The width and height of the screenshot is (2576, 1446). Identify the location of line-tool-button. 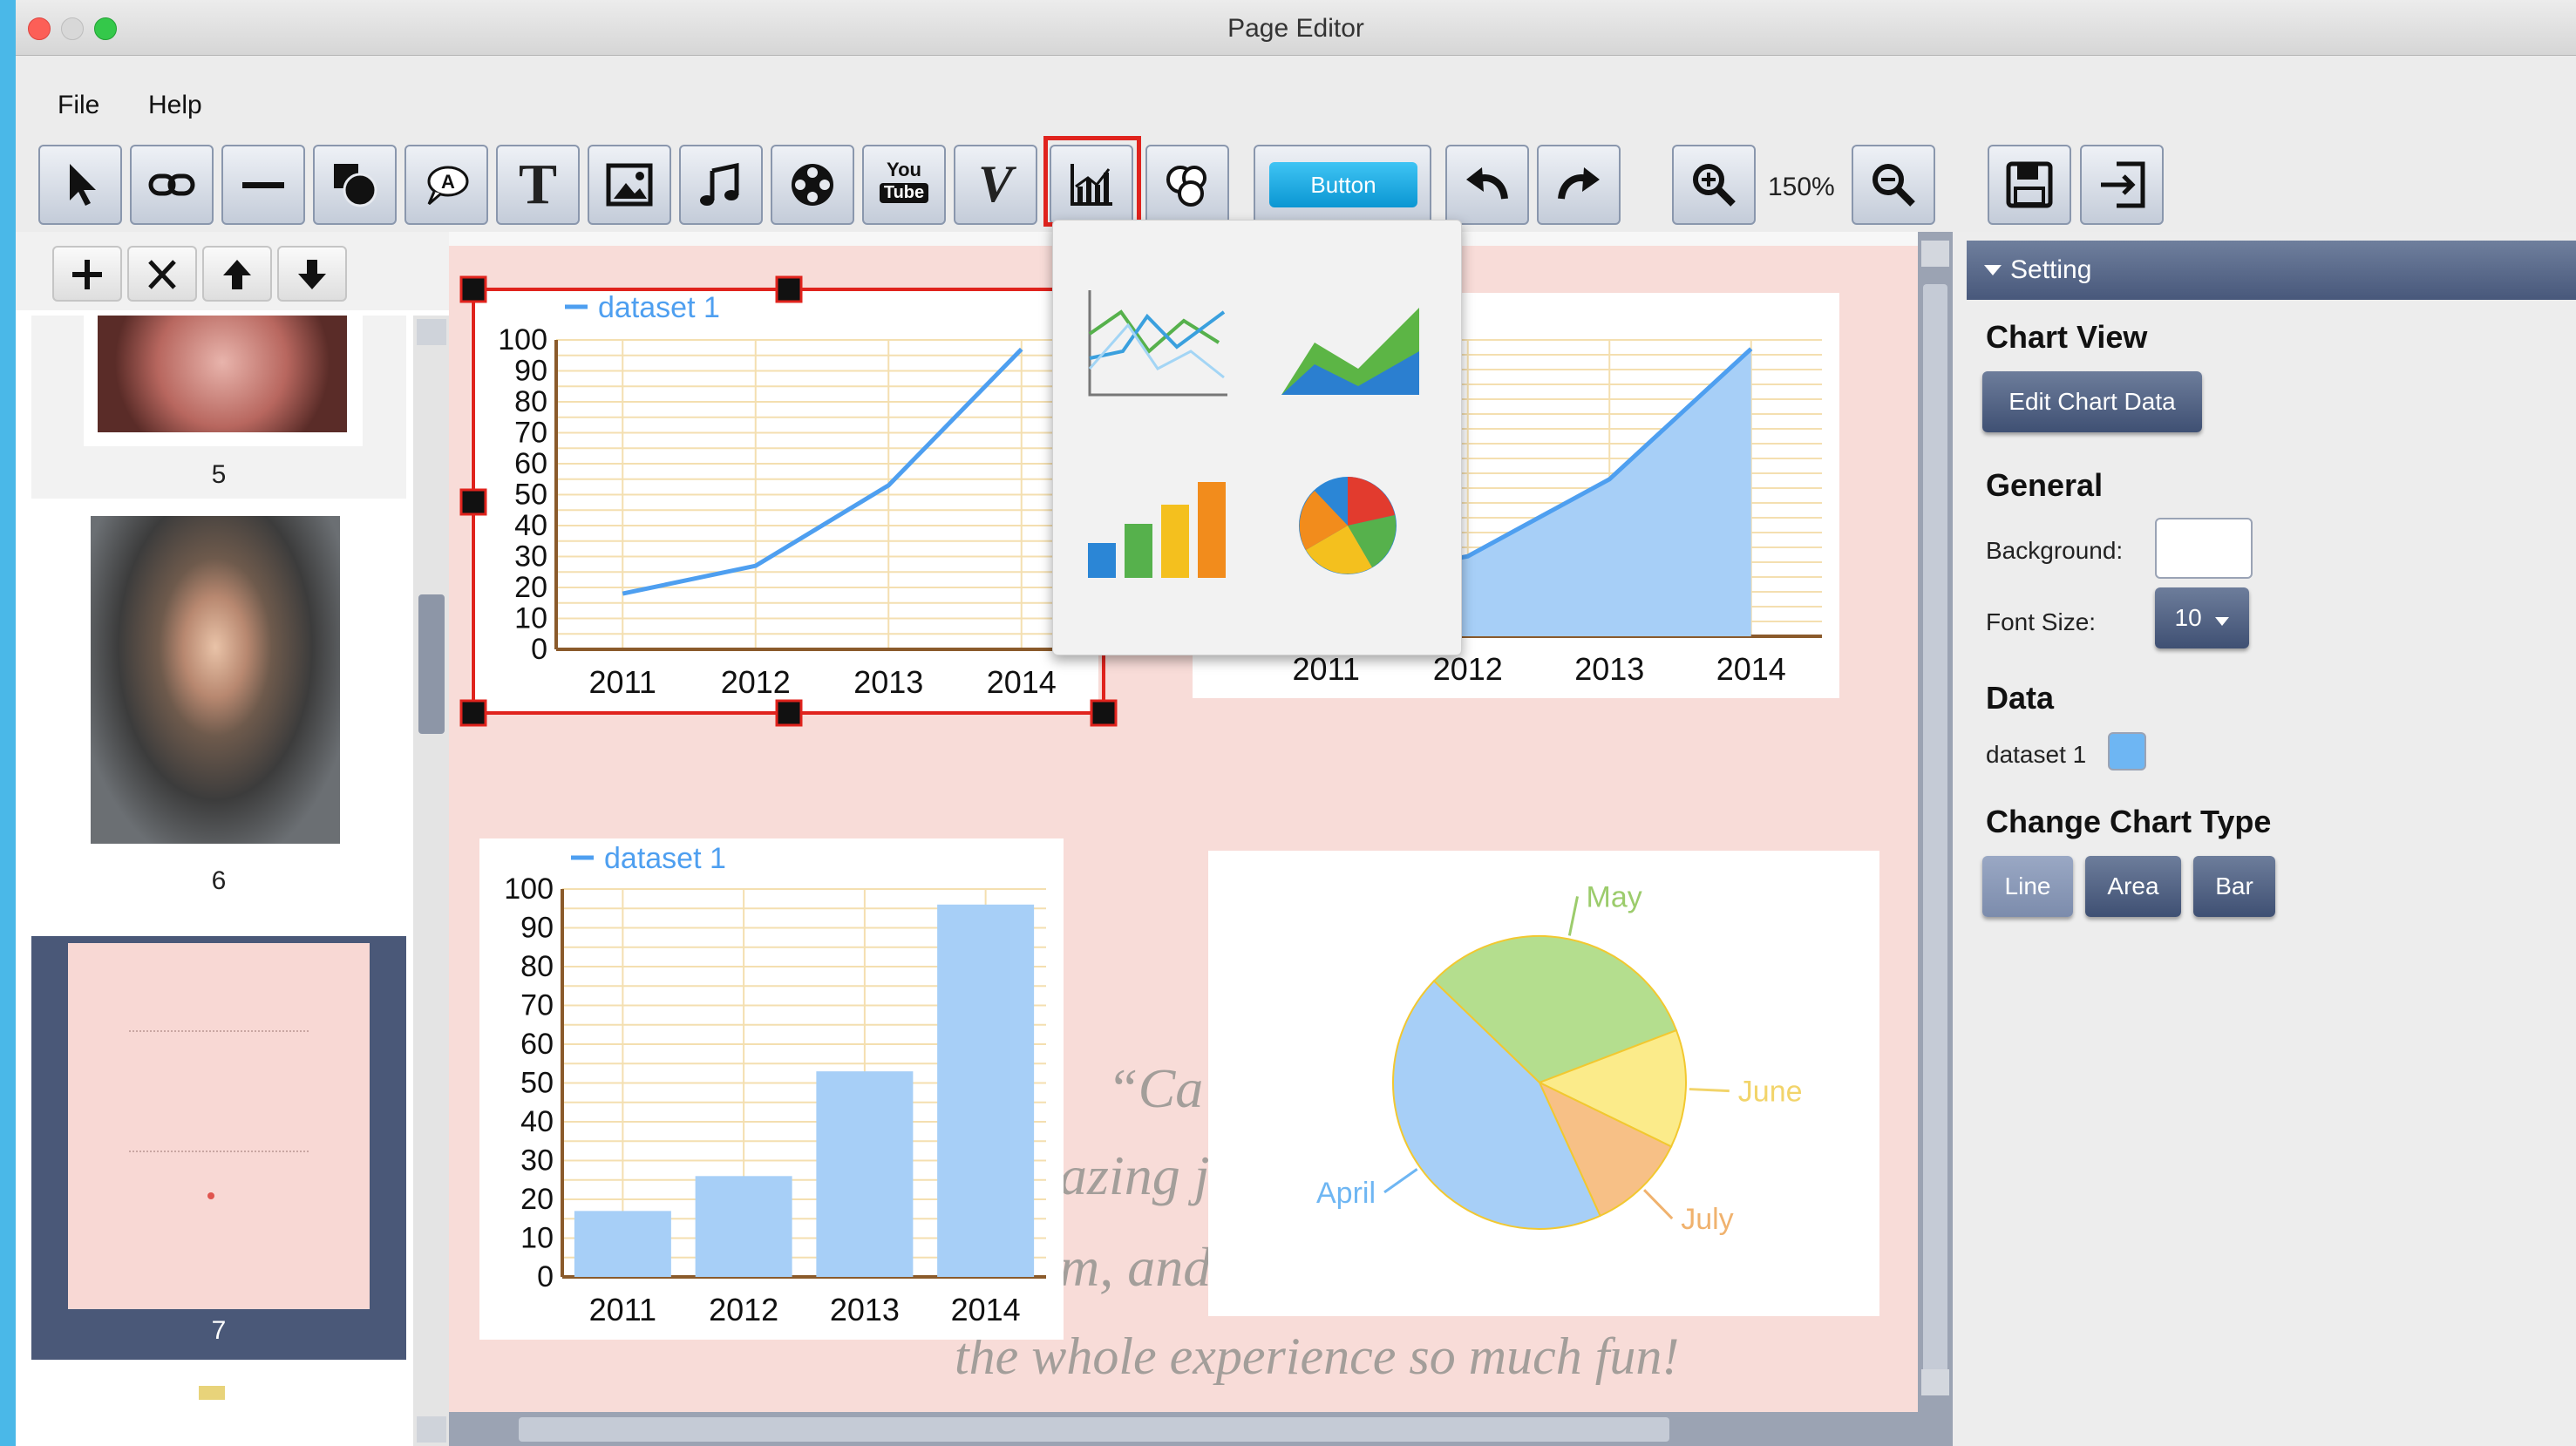
(263, 185).